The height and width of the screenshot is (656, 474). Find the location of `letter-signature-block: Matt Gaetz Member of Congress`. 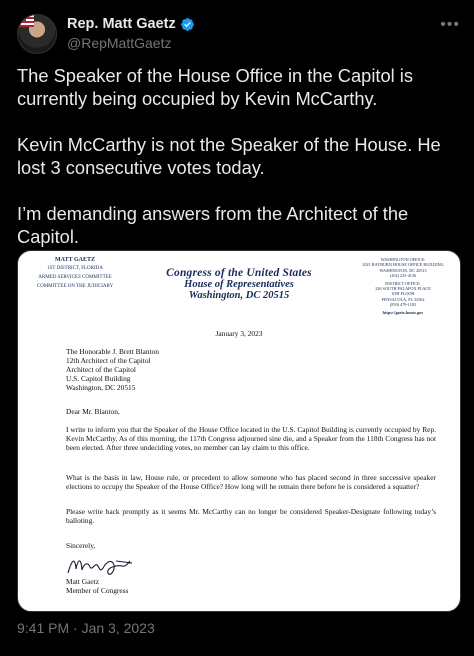

letter-signature-block: Matt Gaetz Member of Congress is located at coordinates (97, 586).